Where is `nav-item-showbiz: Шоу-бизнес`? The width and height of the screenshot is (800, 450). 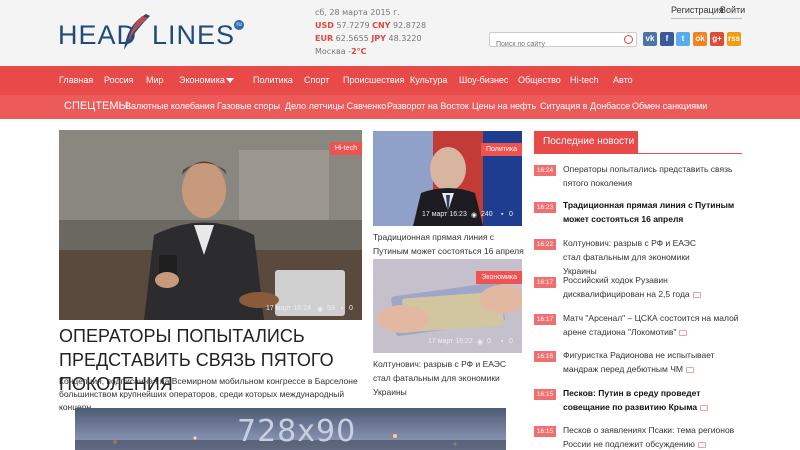
nav-item-showbiz: Шоу-бизнес is located at coordinates (483, 80).